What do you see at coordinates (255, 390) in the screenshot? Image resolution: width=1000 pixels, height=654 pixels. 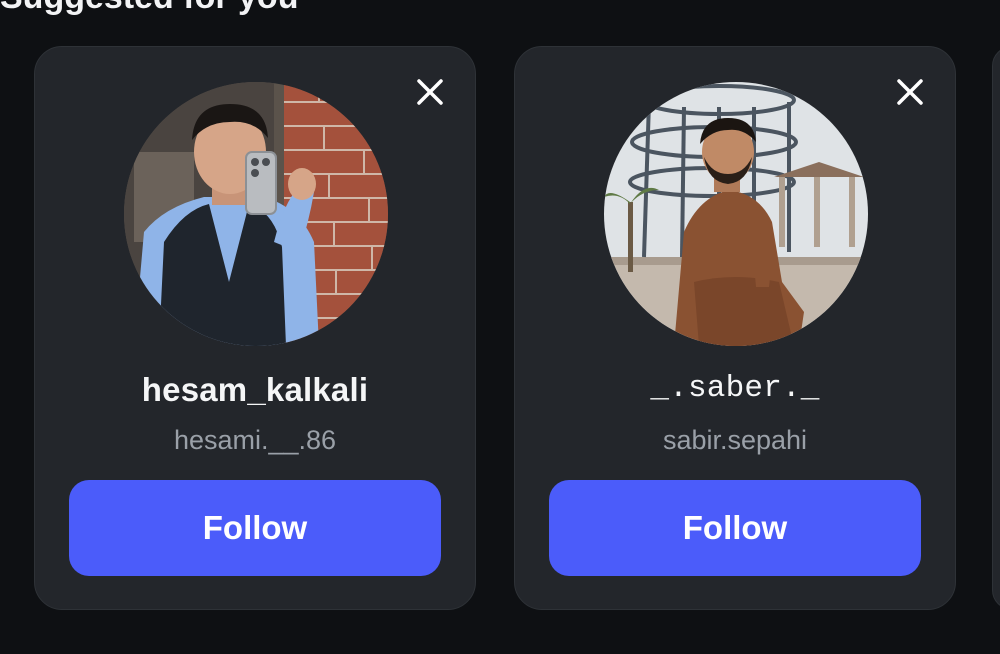 I see `username: hesam_kalkali` at bounding box center [255, 390].